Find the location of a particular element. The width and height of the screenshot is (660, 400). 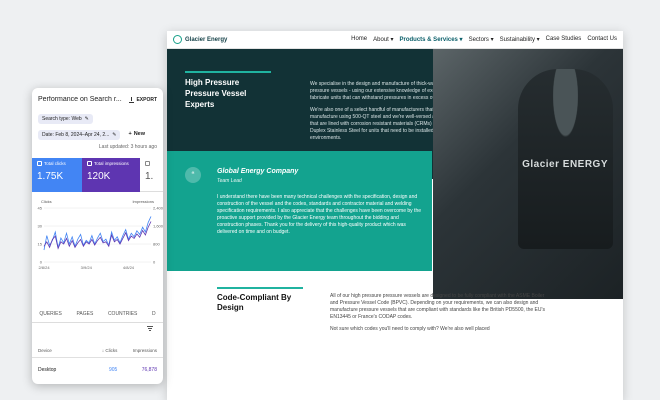

y-tick-label: 0 is located at coordinates (41, 262).